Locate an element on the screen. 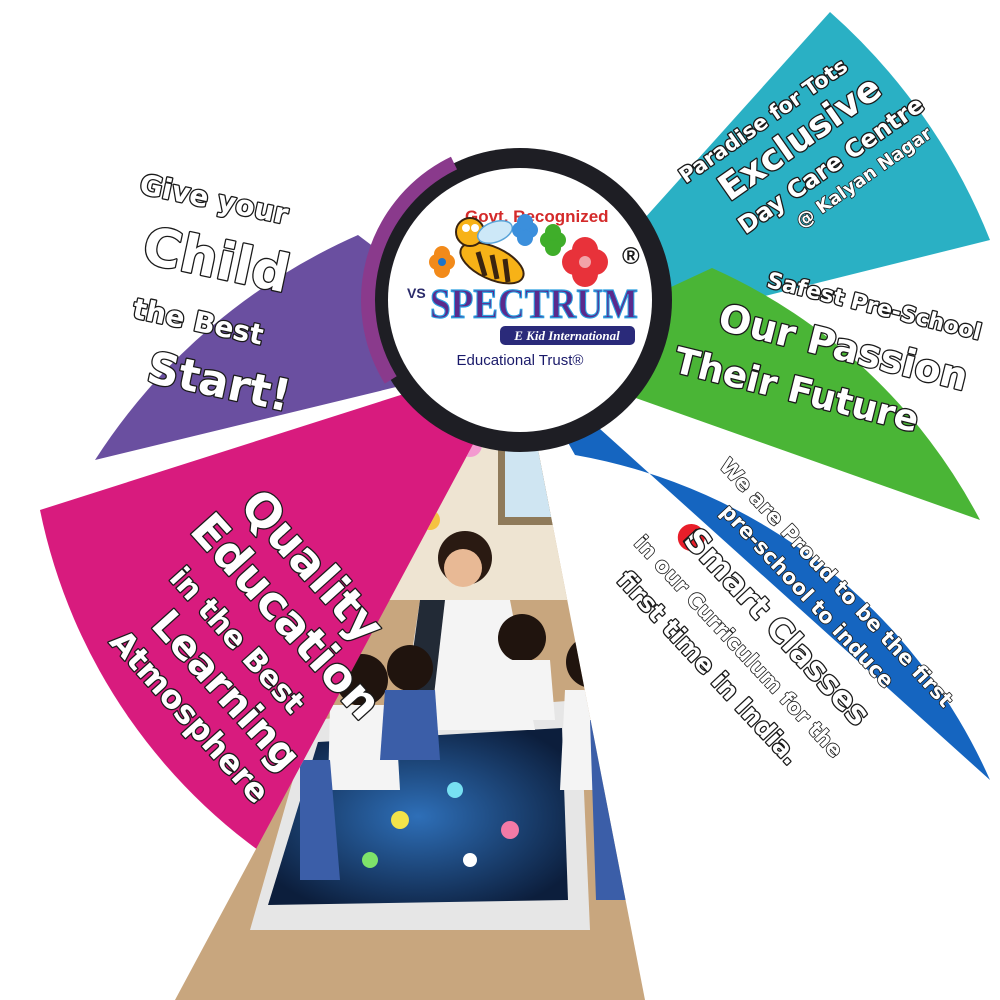 The image size is (1000, 1000). logo-name: SPECTRUM is located at coordinates (534, 305).